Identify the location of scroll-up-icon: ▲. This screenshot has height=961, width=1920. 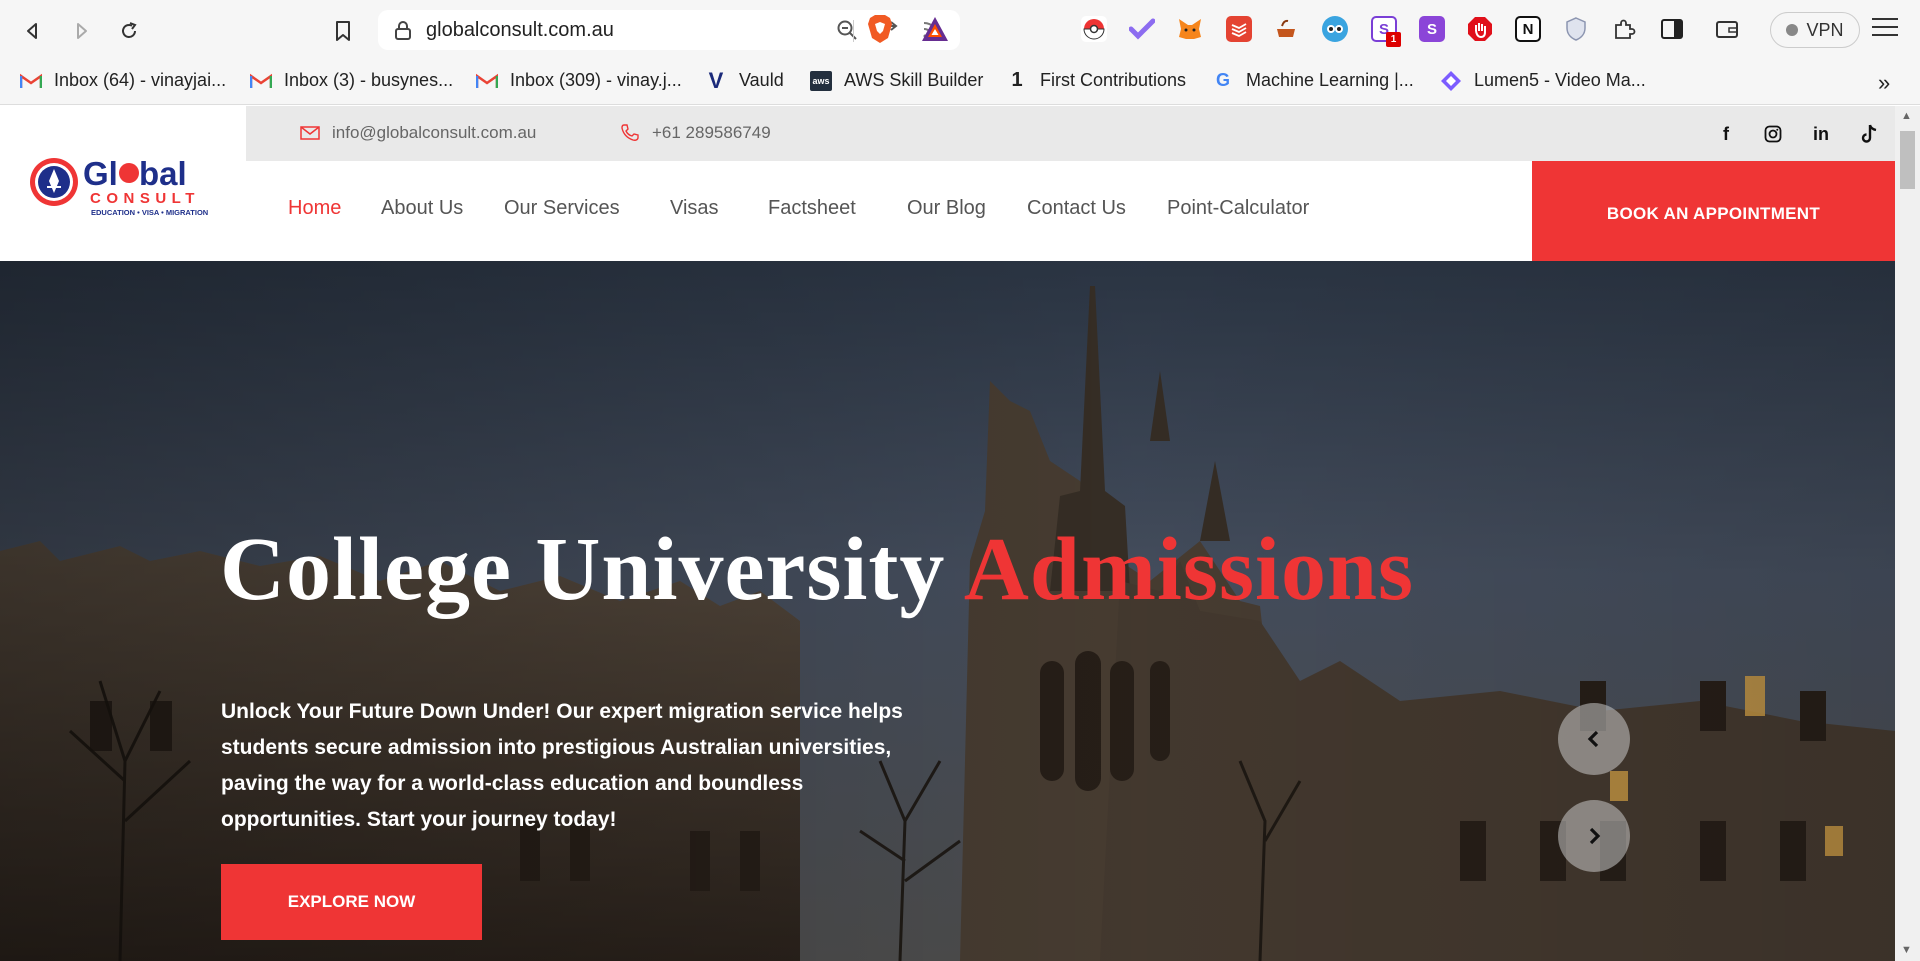
(1906, 116).